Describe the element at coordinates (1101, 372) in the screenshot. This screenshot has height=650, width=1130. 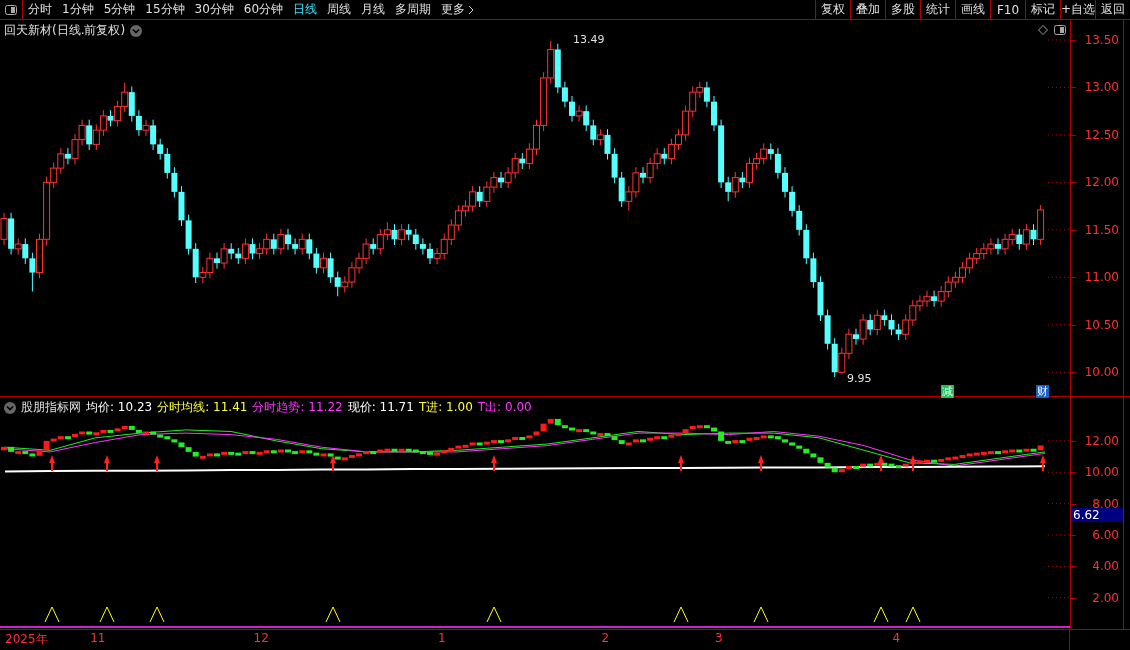
I see `price-axis-label: 10.00` at that location.